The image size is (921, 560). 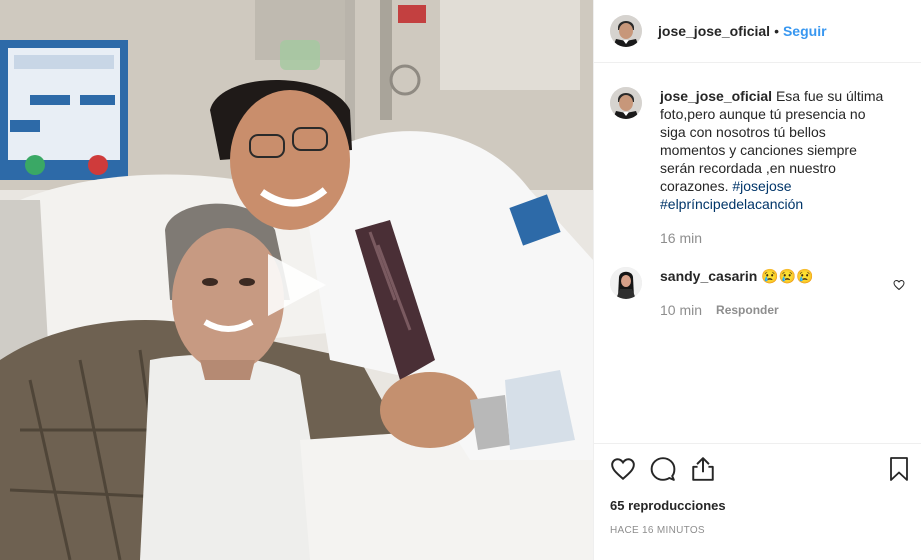 What do you see at coordinates (761, 186) in the screenshot?
I see `hashtag-link: #josejose` at bounding box center [761, 186].